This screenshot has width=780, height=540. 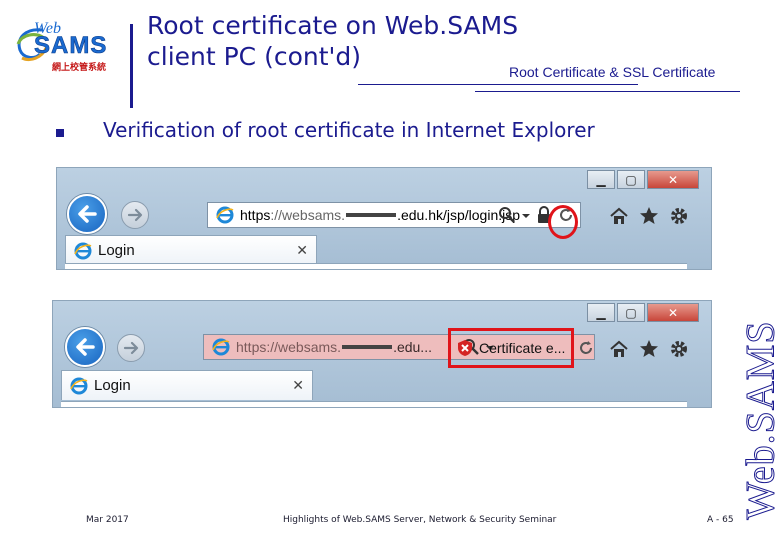 I want to click on header-rule-lower, so click(x=607, y=91).